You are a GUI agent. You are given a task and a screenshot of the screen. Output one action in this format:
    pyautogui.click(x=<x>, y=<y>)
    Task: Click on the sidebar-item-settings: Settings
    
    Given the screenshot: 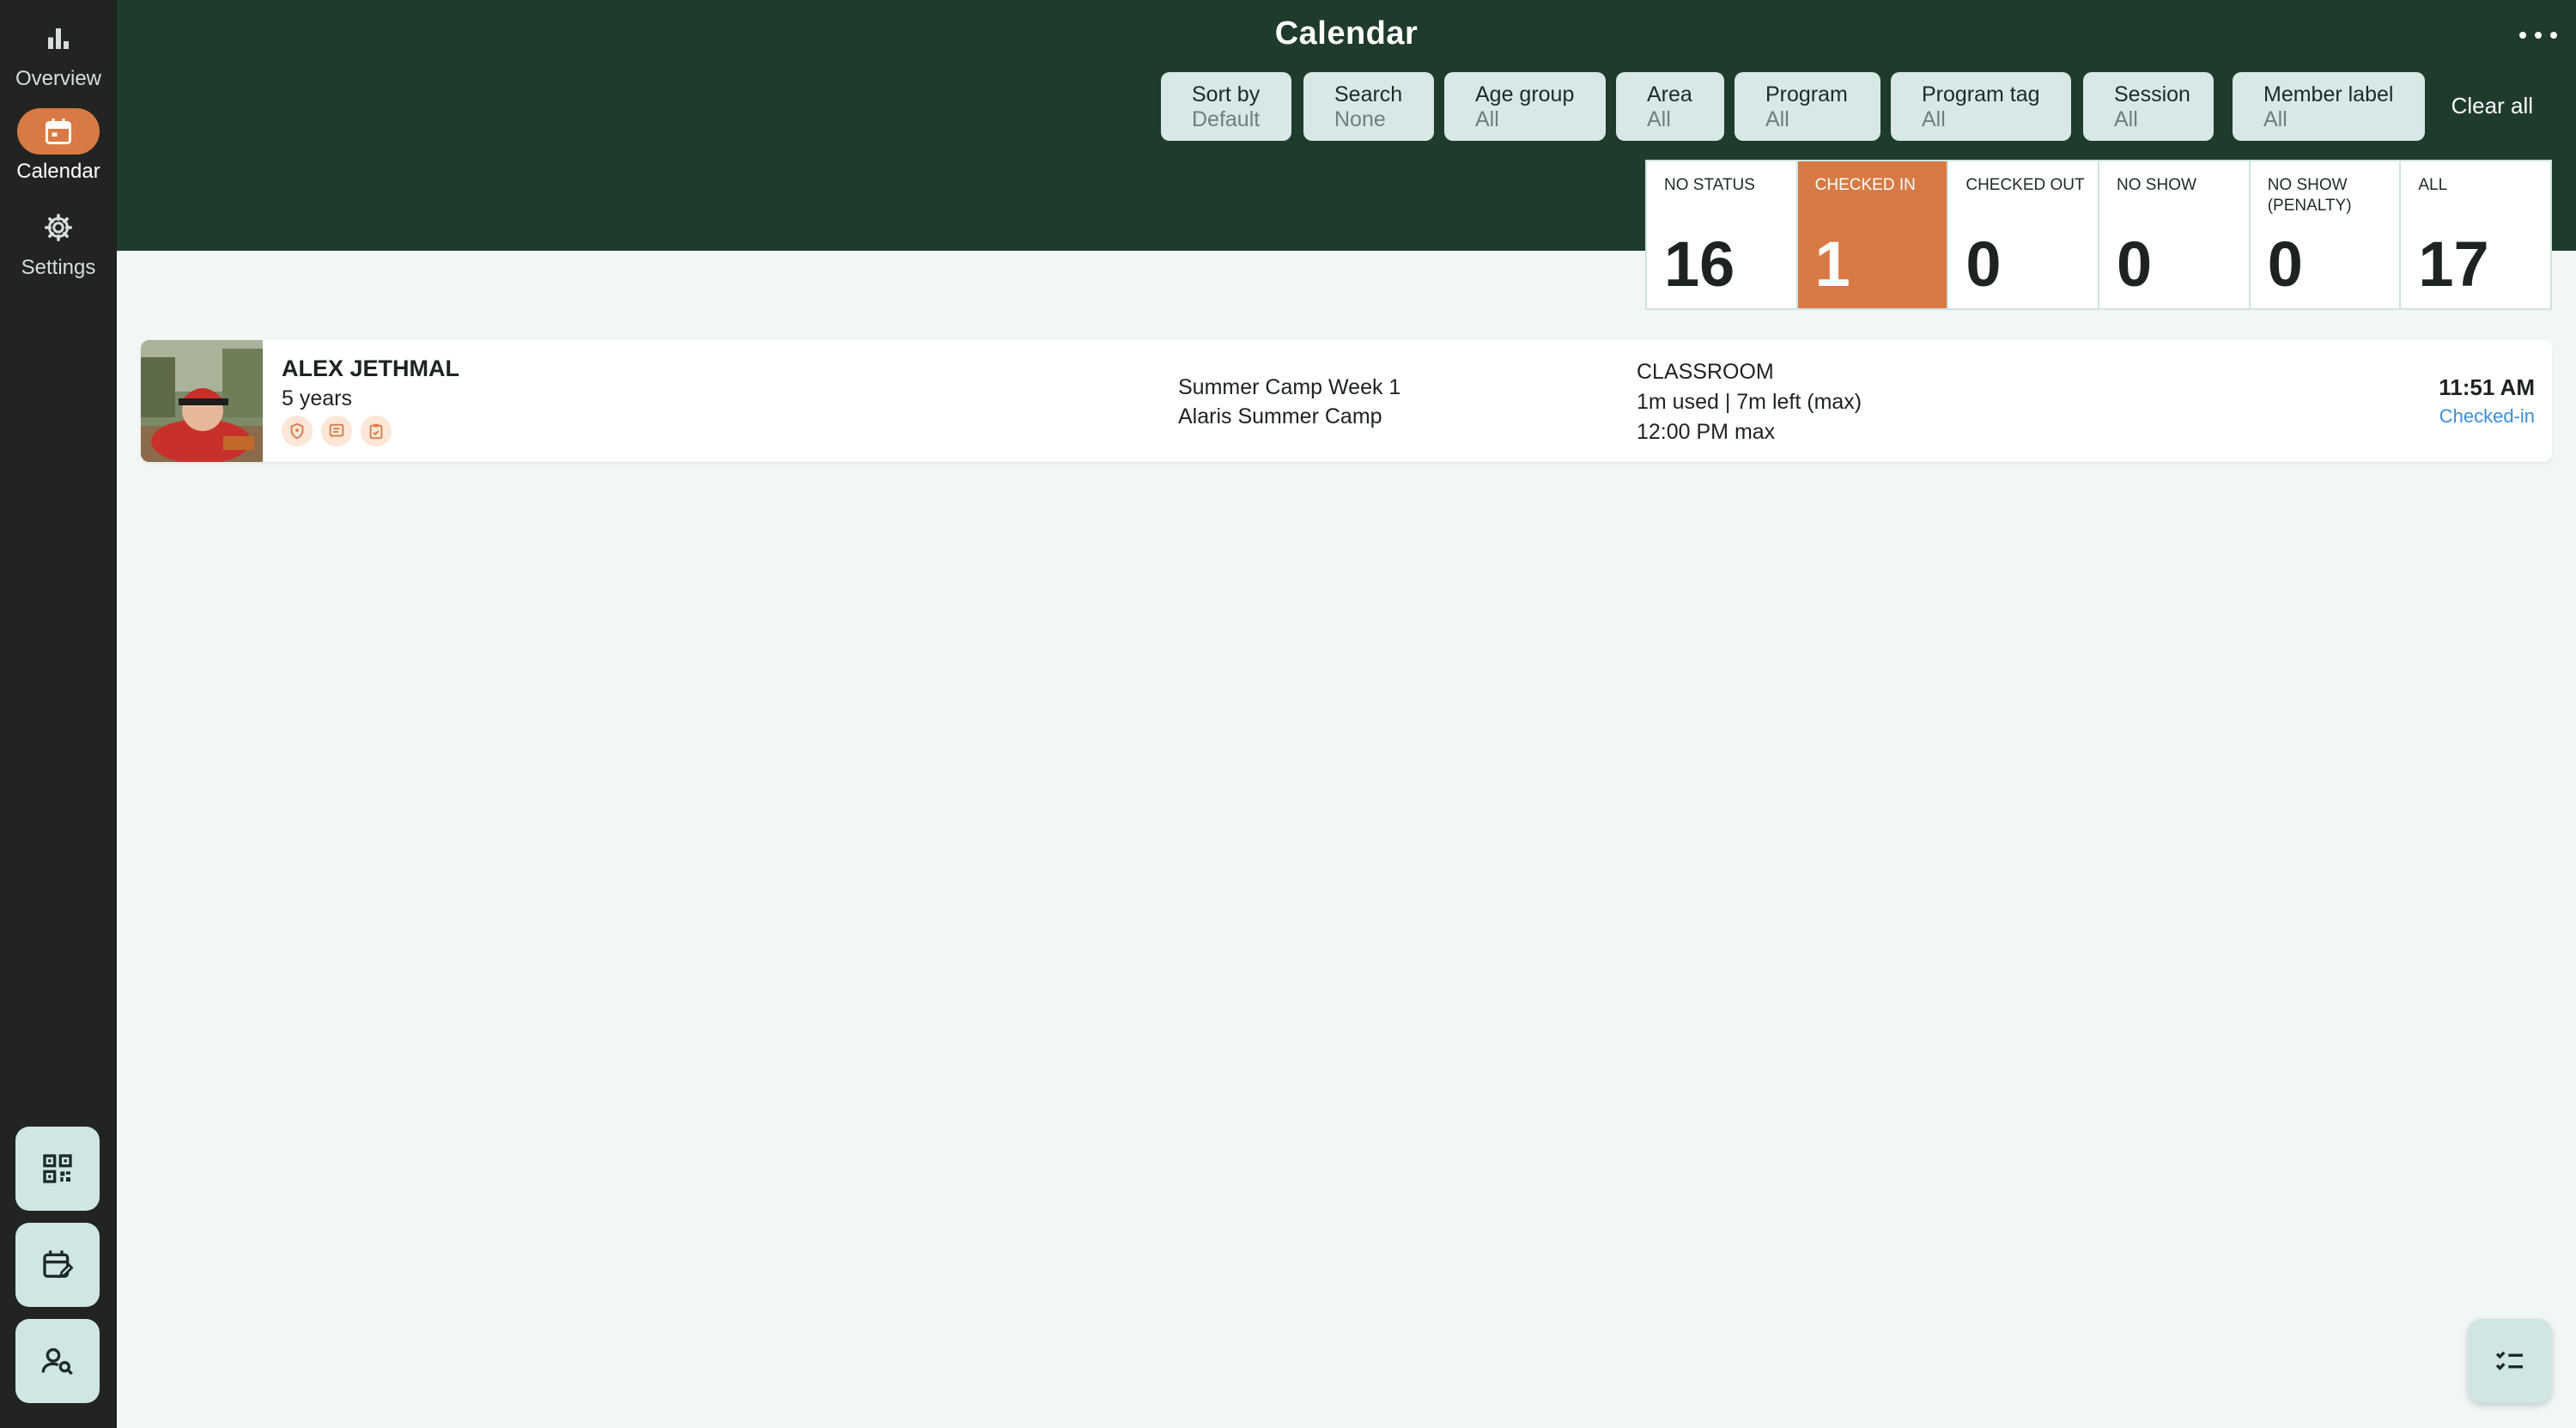 What is the action you would take?
    pyautogui.click(x=59, y=242)
    